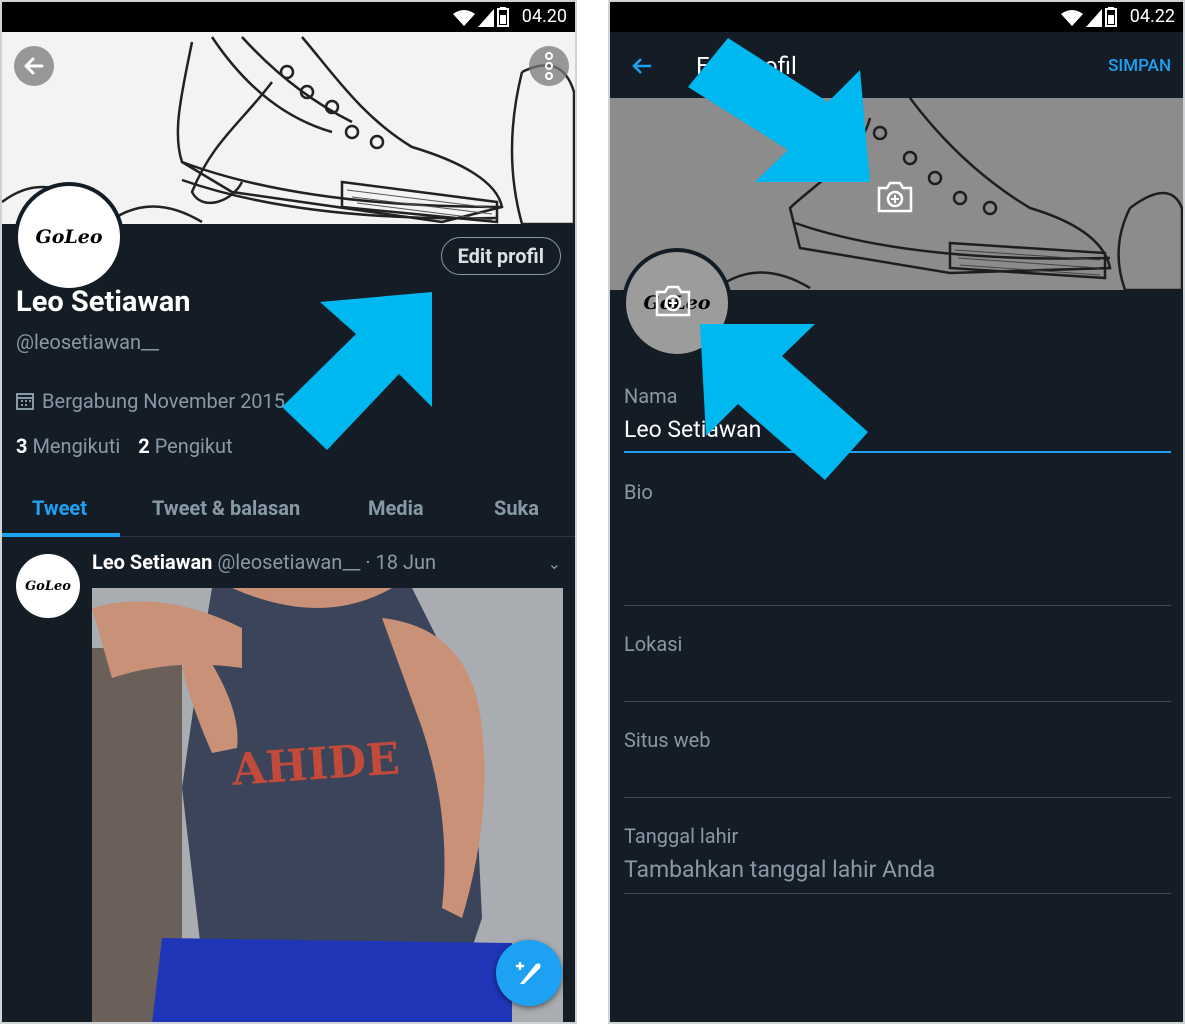 The width and height of the screenshot is (1185, 1024). What do you see at coordinates (784, 402) in the screenshot?
I see `annotation-arrow-avatar` at bounding box center [784, 402].